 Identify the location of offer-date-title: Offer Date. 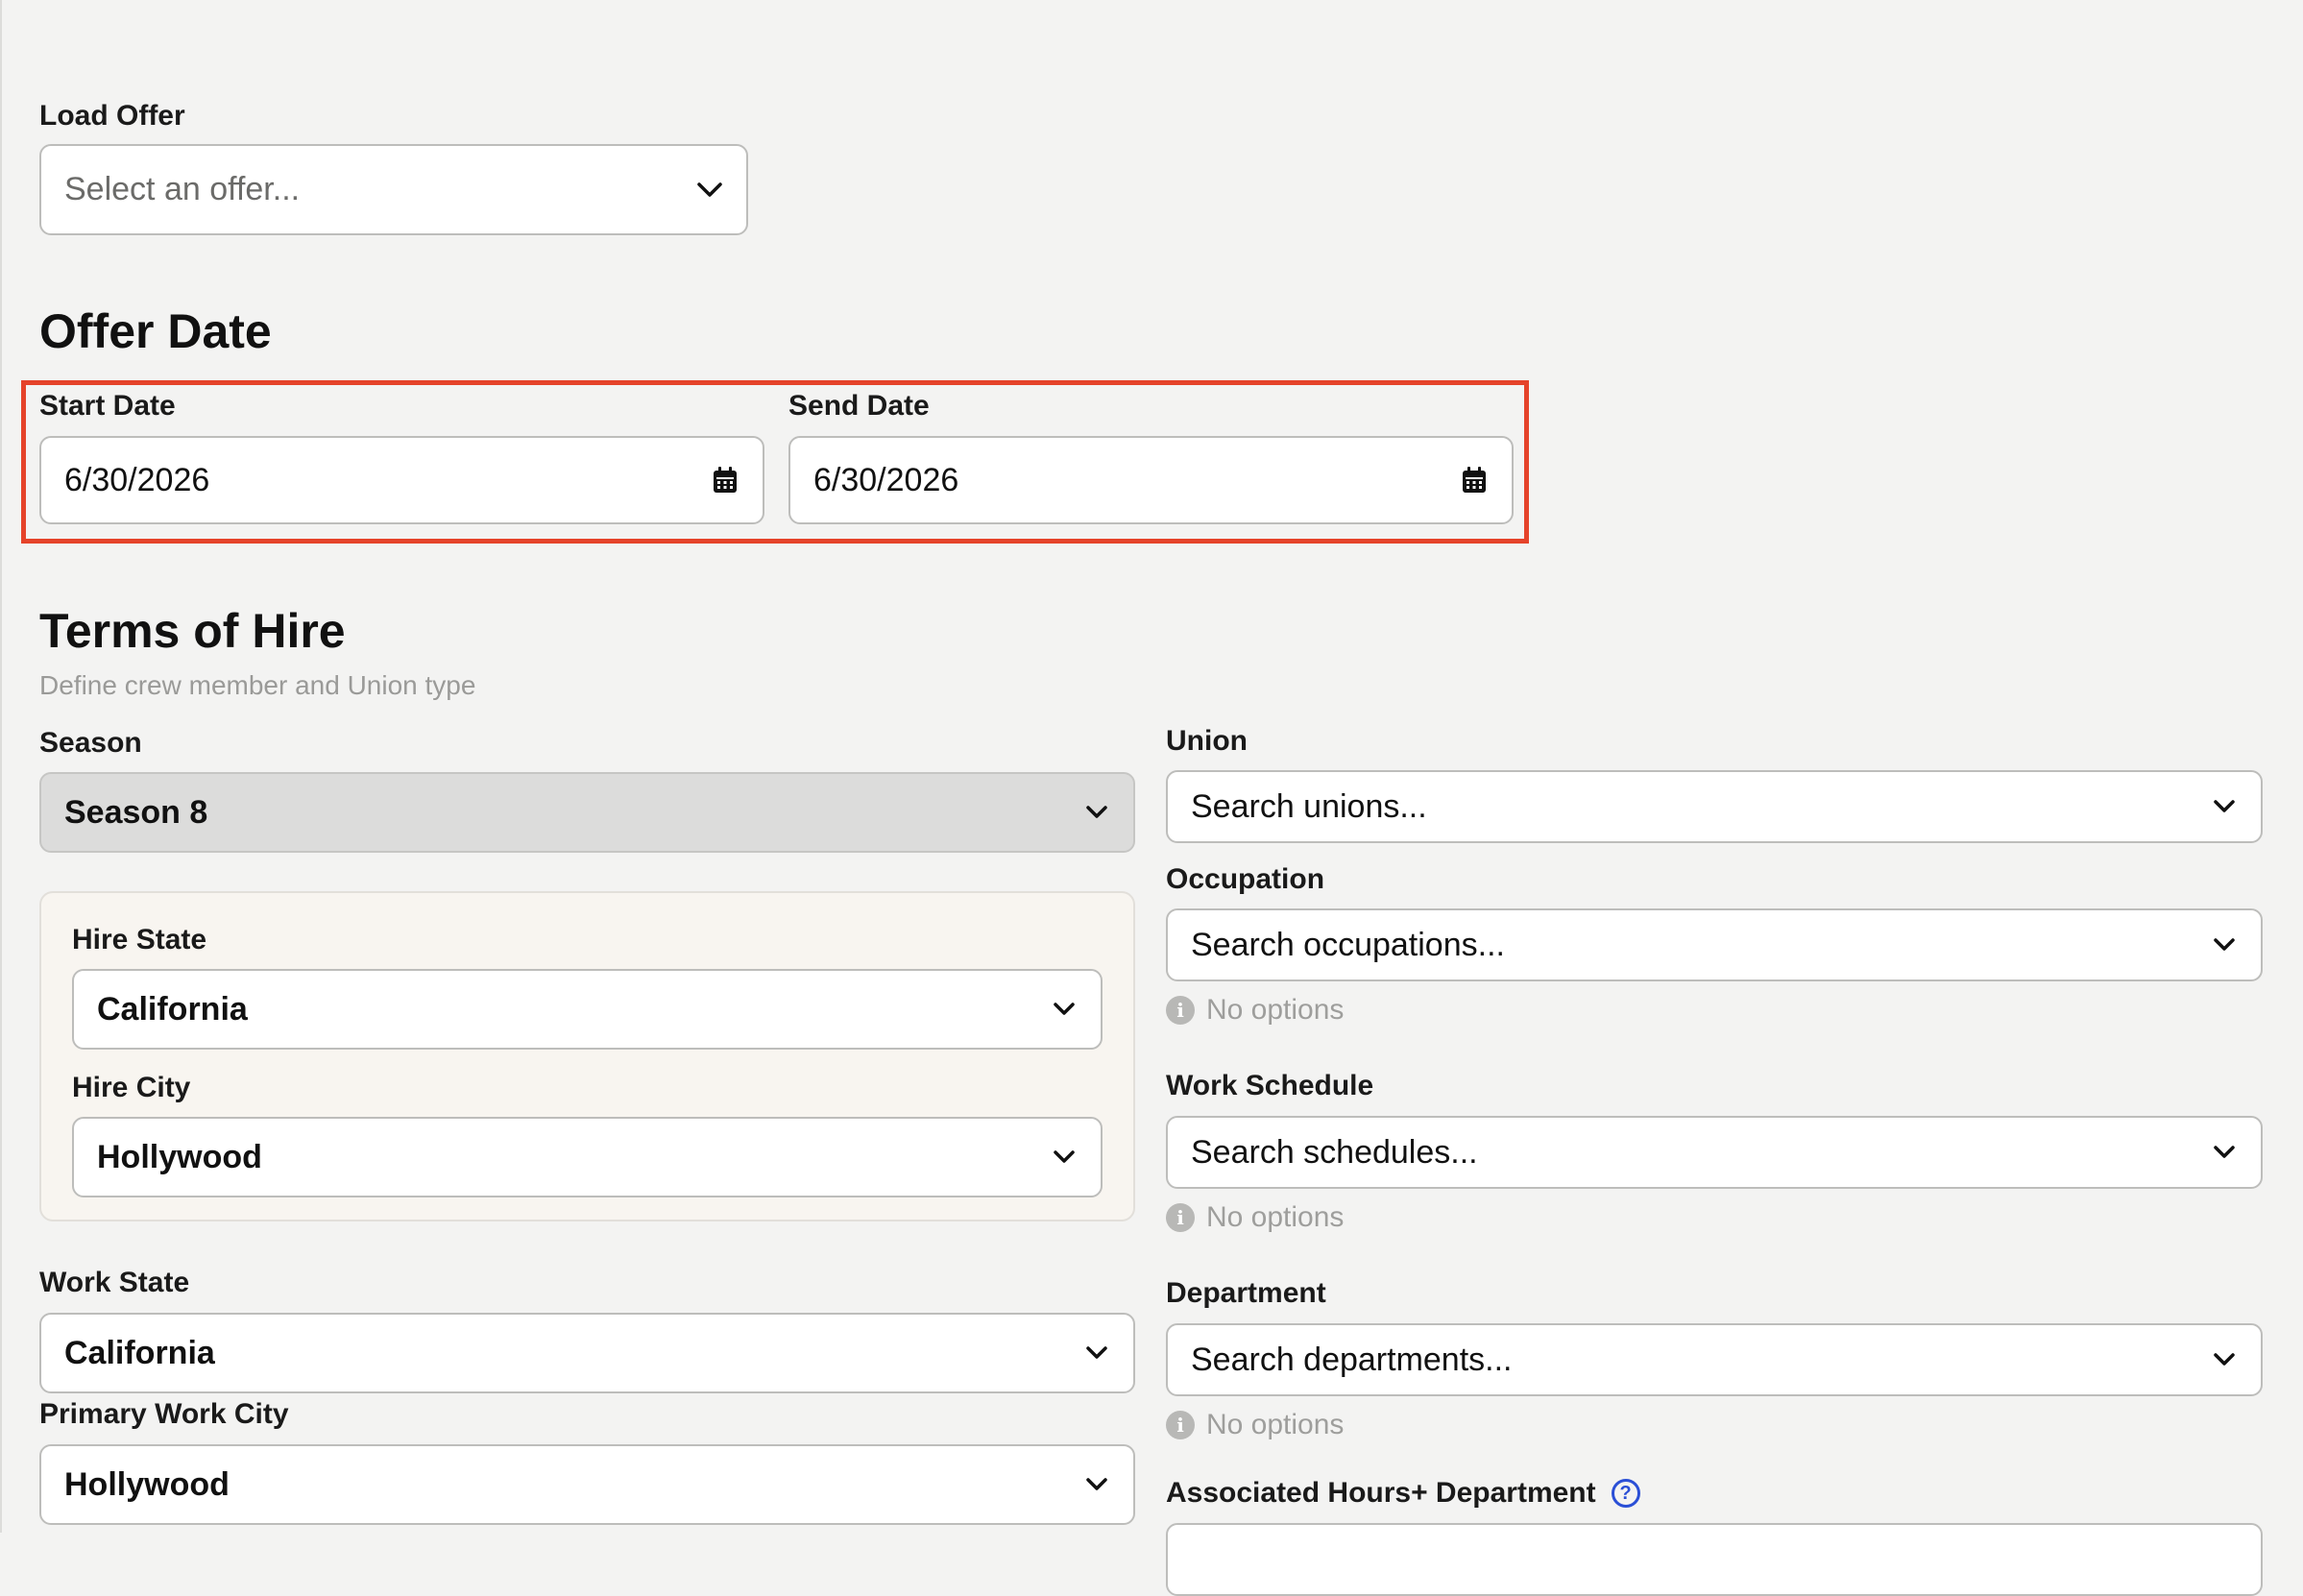
(155, 331).